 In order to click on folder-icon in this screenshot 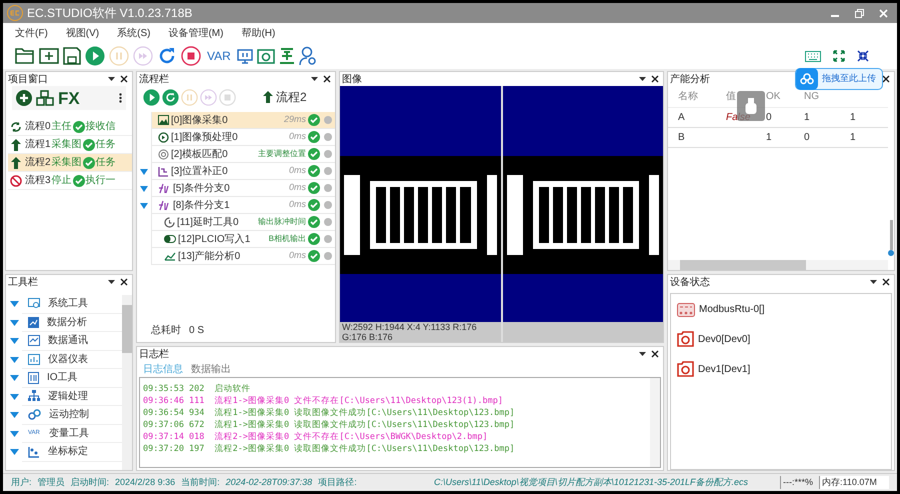, I will do `click(25, 56)`.